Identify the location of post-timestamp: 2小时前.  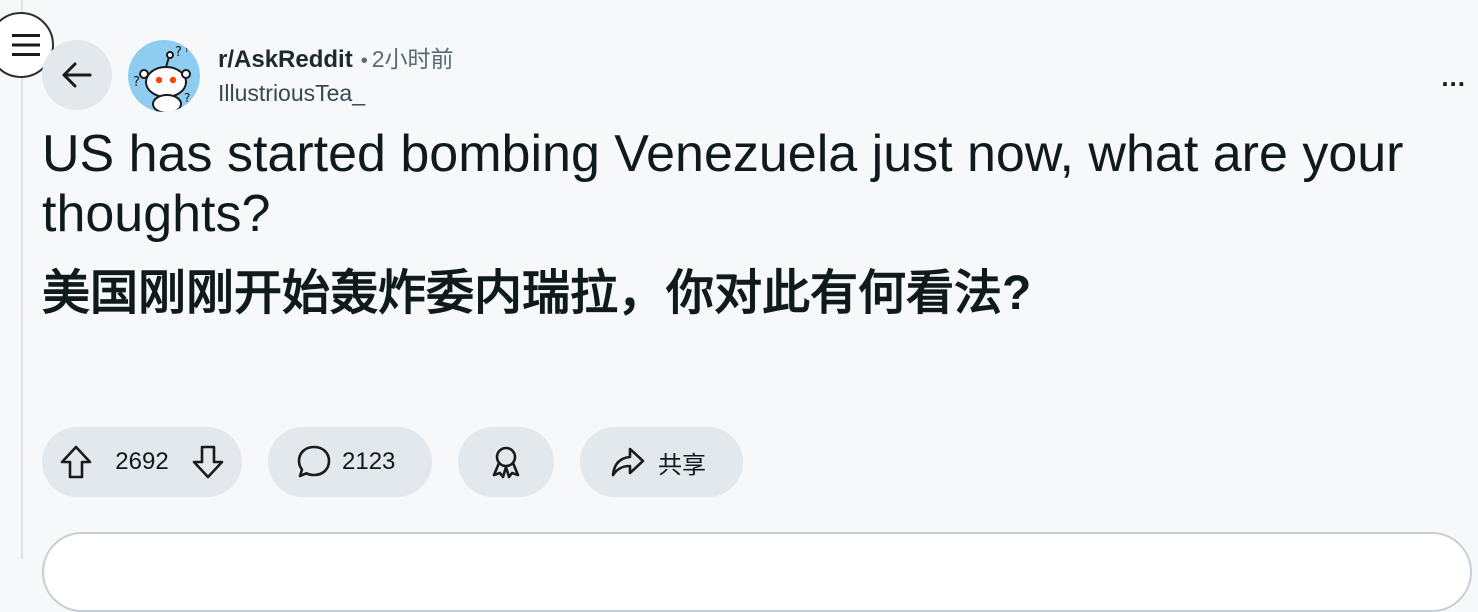
(412, 59).